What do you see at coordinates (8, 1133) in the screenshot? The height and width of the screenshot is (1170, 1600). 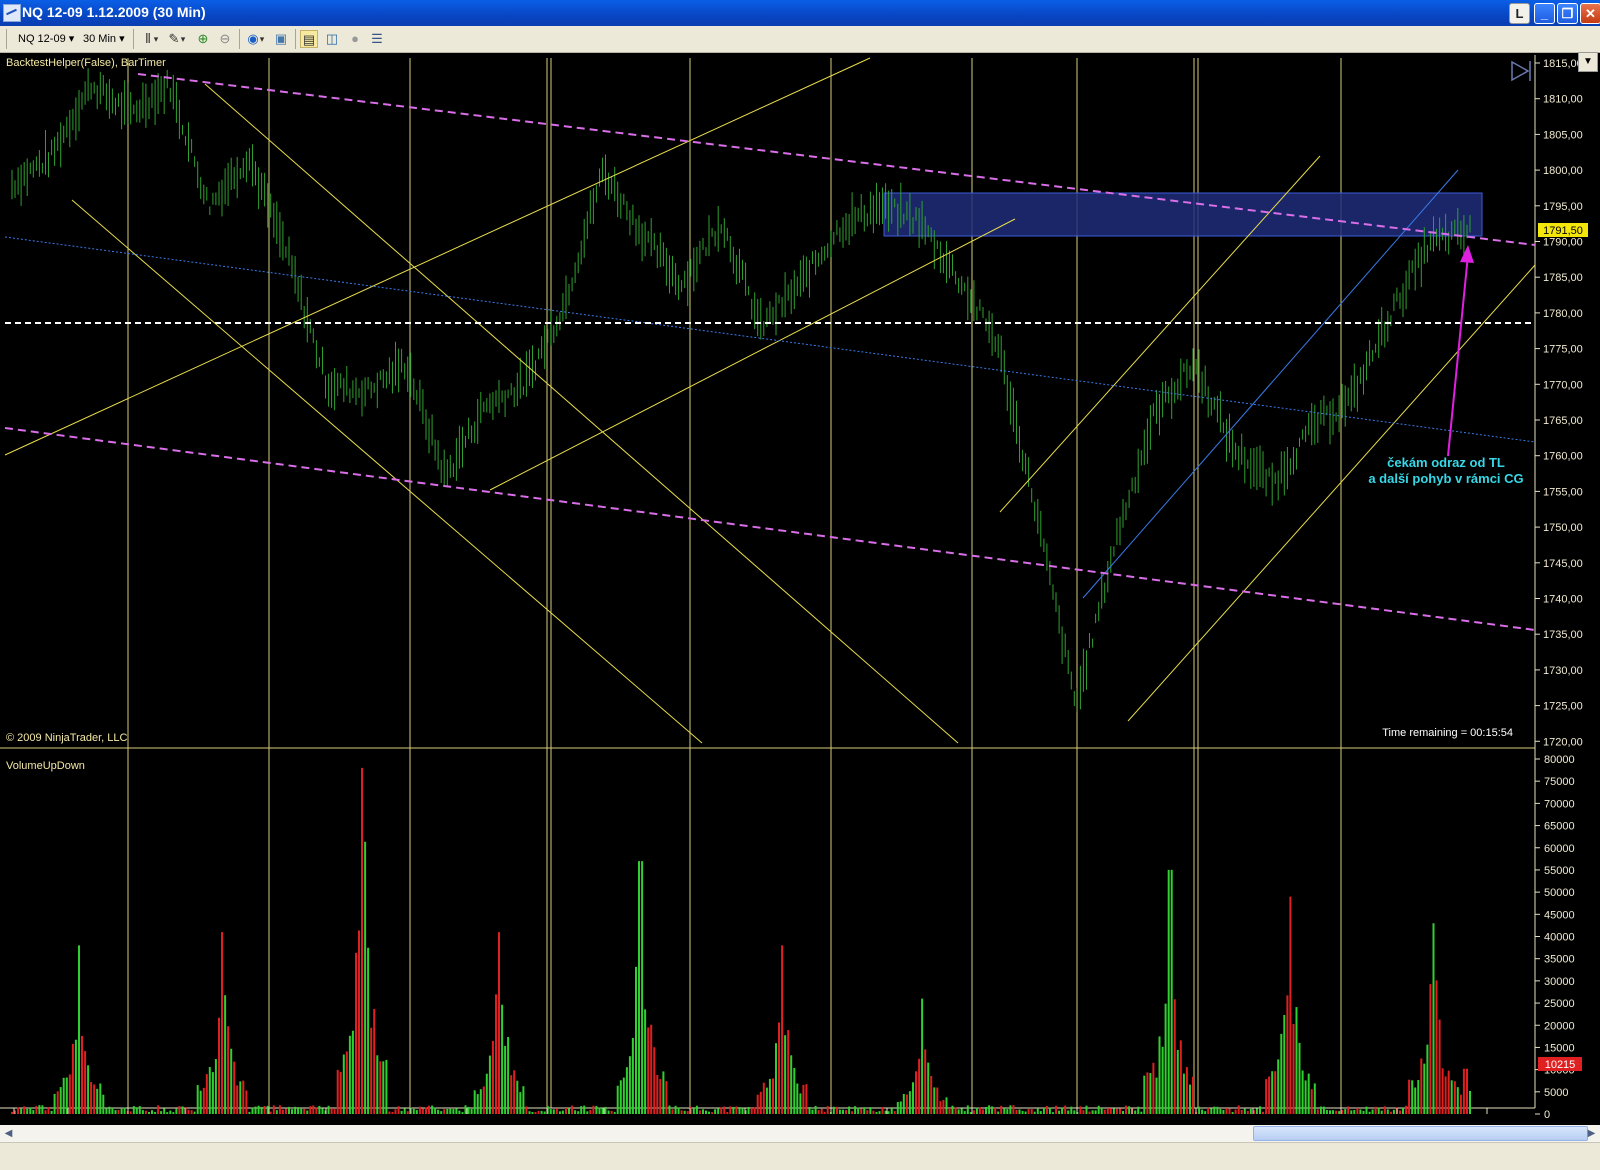 I see `scroll-left-icon: ◀` at bounding box center [8, 1133].